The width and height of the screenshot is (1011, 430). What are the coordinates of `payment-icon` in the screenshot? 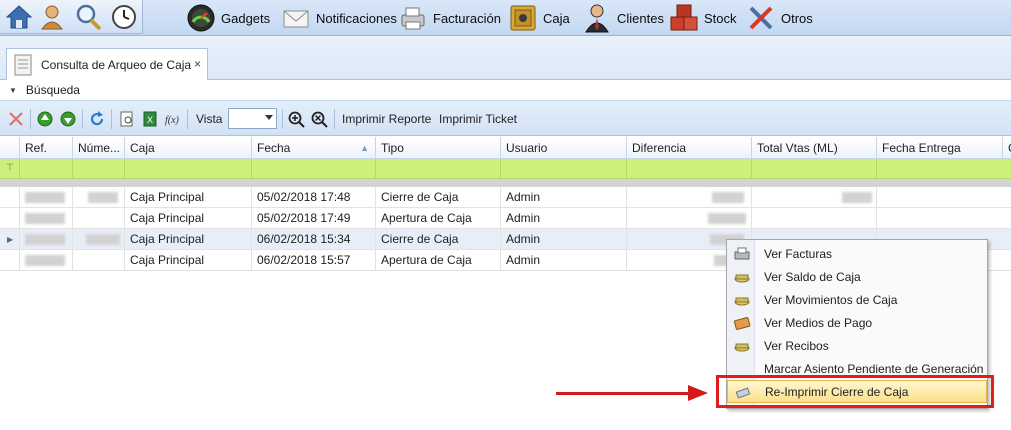 It's located at (742, 323).